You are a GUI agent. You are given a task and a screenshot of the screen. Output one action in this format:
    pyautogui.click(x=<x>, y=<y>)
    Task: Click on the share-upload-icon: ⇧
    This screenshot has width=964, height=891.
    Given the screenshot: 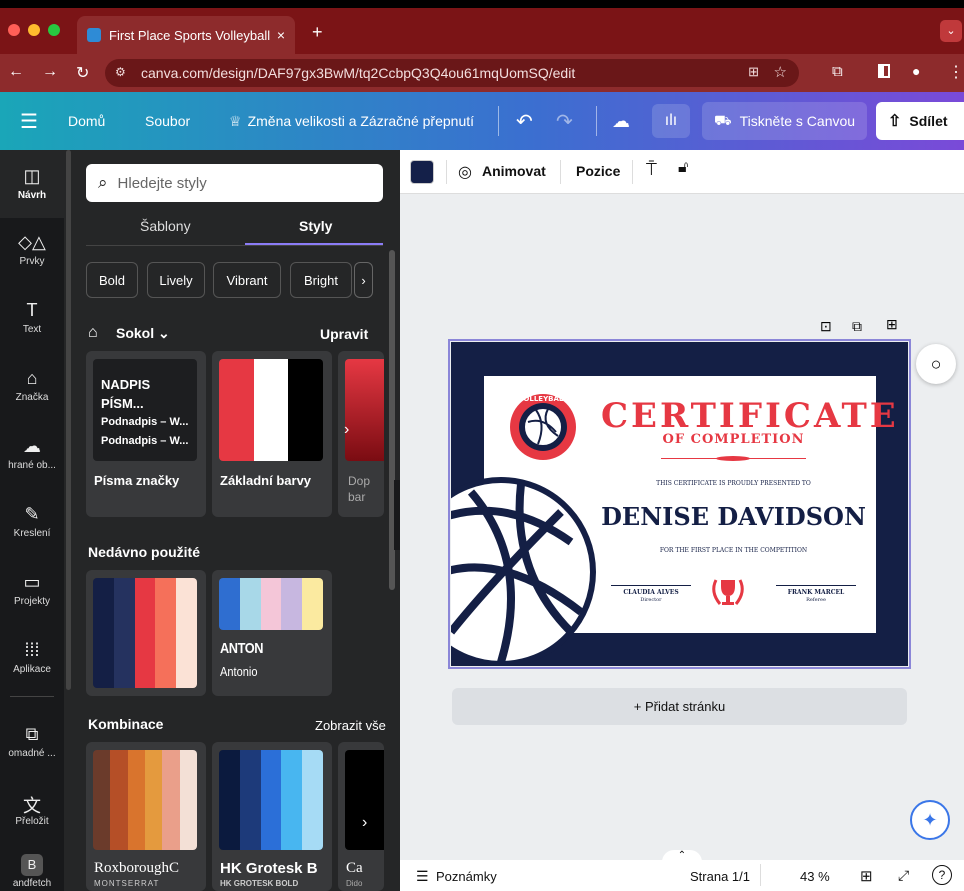 What is the action you would take?
    pyautogui.click(x=895, y=121)
    